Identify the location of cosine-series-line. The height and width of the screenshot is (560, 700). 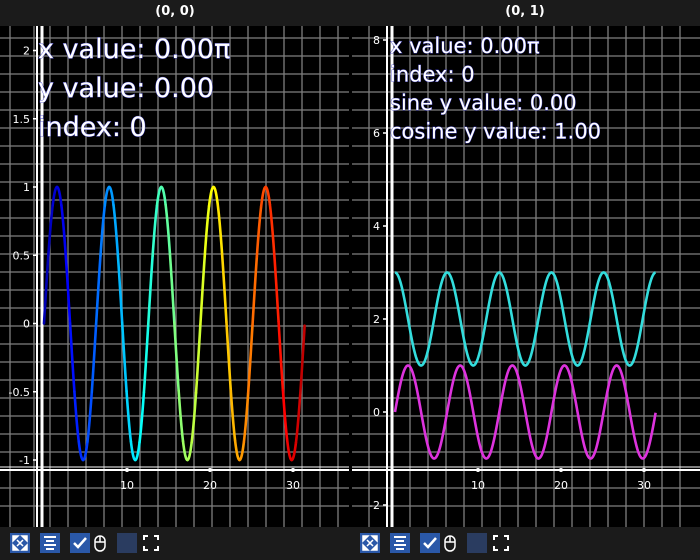
(525, 319).